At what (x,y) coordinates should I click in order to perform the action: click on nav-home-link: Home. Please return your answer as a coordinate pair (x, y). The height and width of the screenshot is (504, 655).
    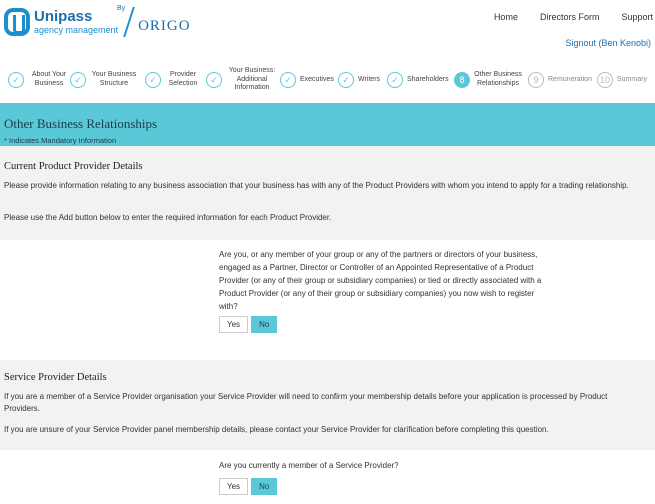
    Looking at the image, I should click on (506, 17).